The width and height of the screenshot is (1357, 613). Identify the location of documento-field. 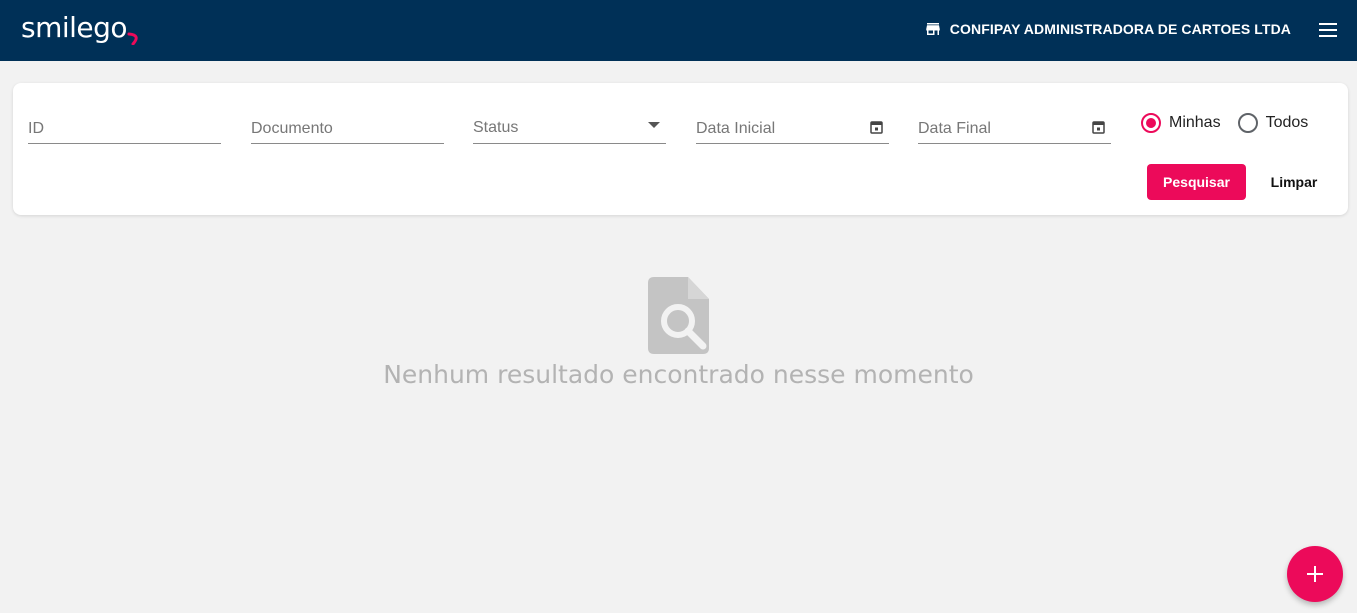
(347, 125).